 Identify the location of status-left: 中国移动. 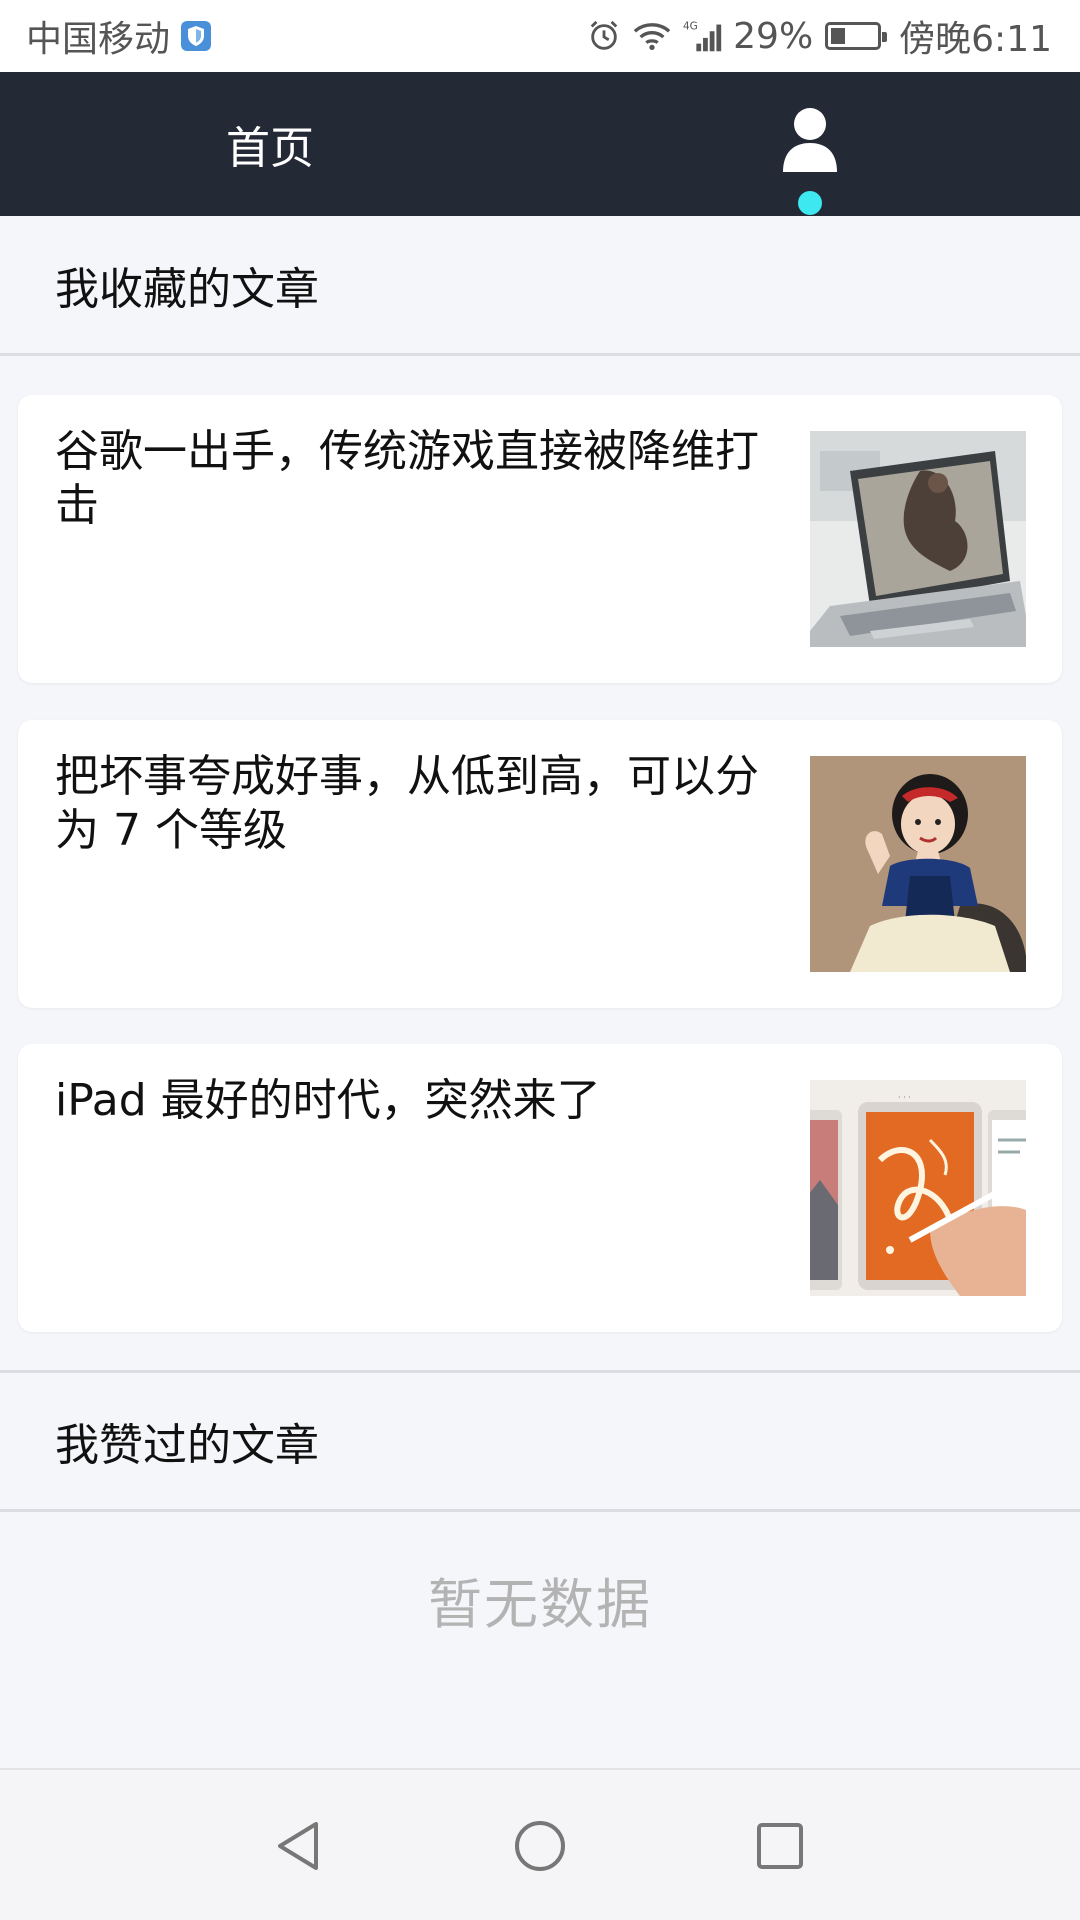
(119, 36).